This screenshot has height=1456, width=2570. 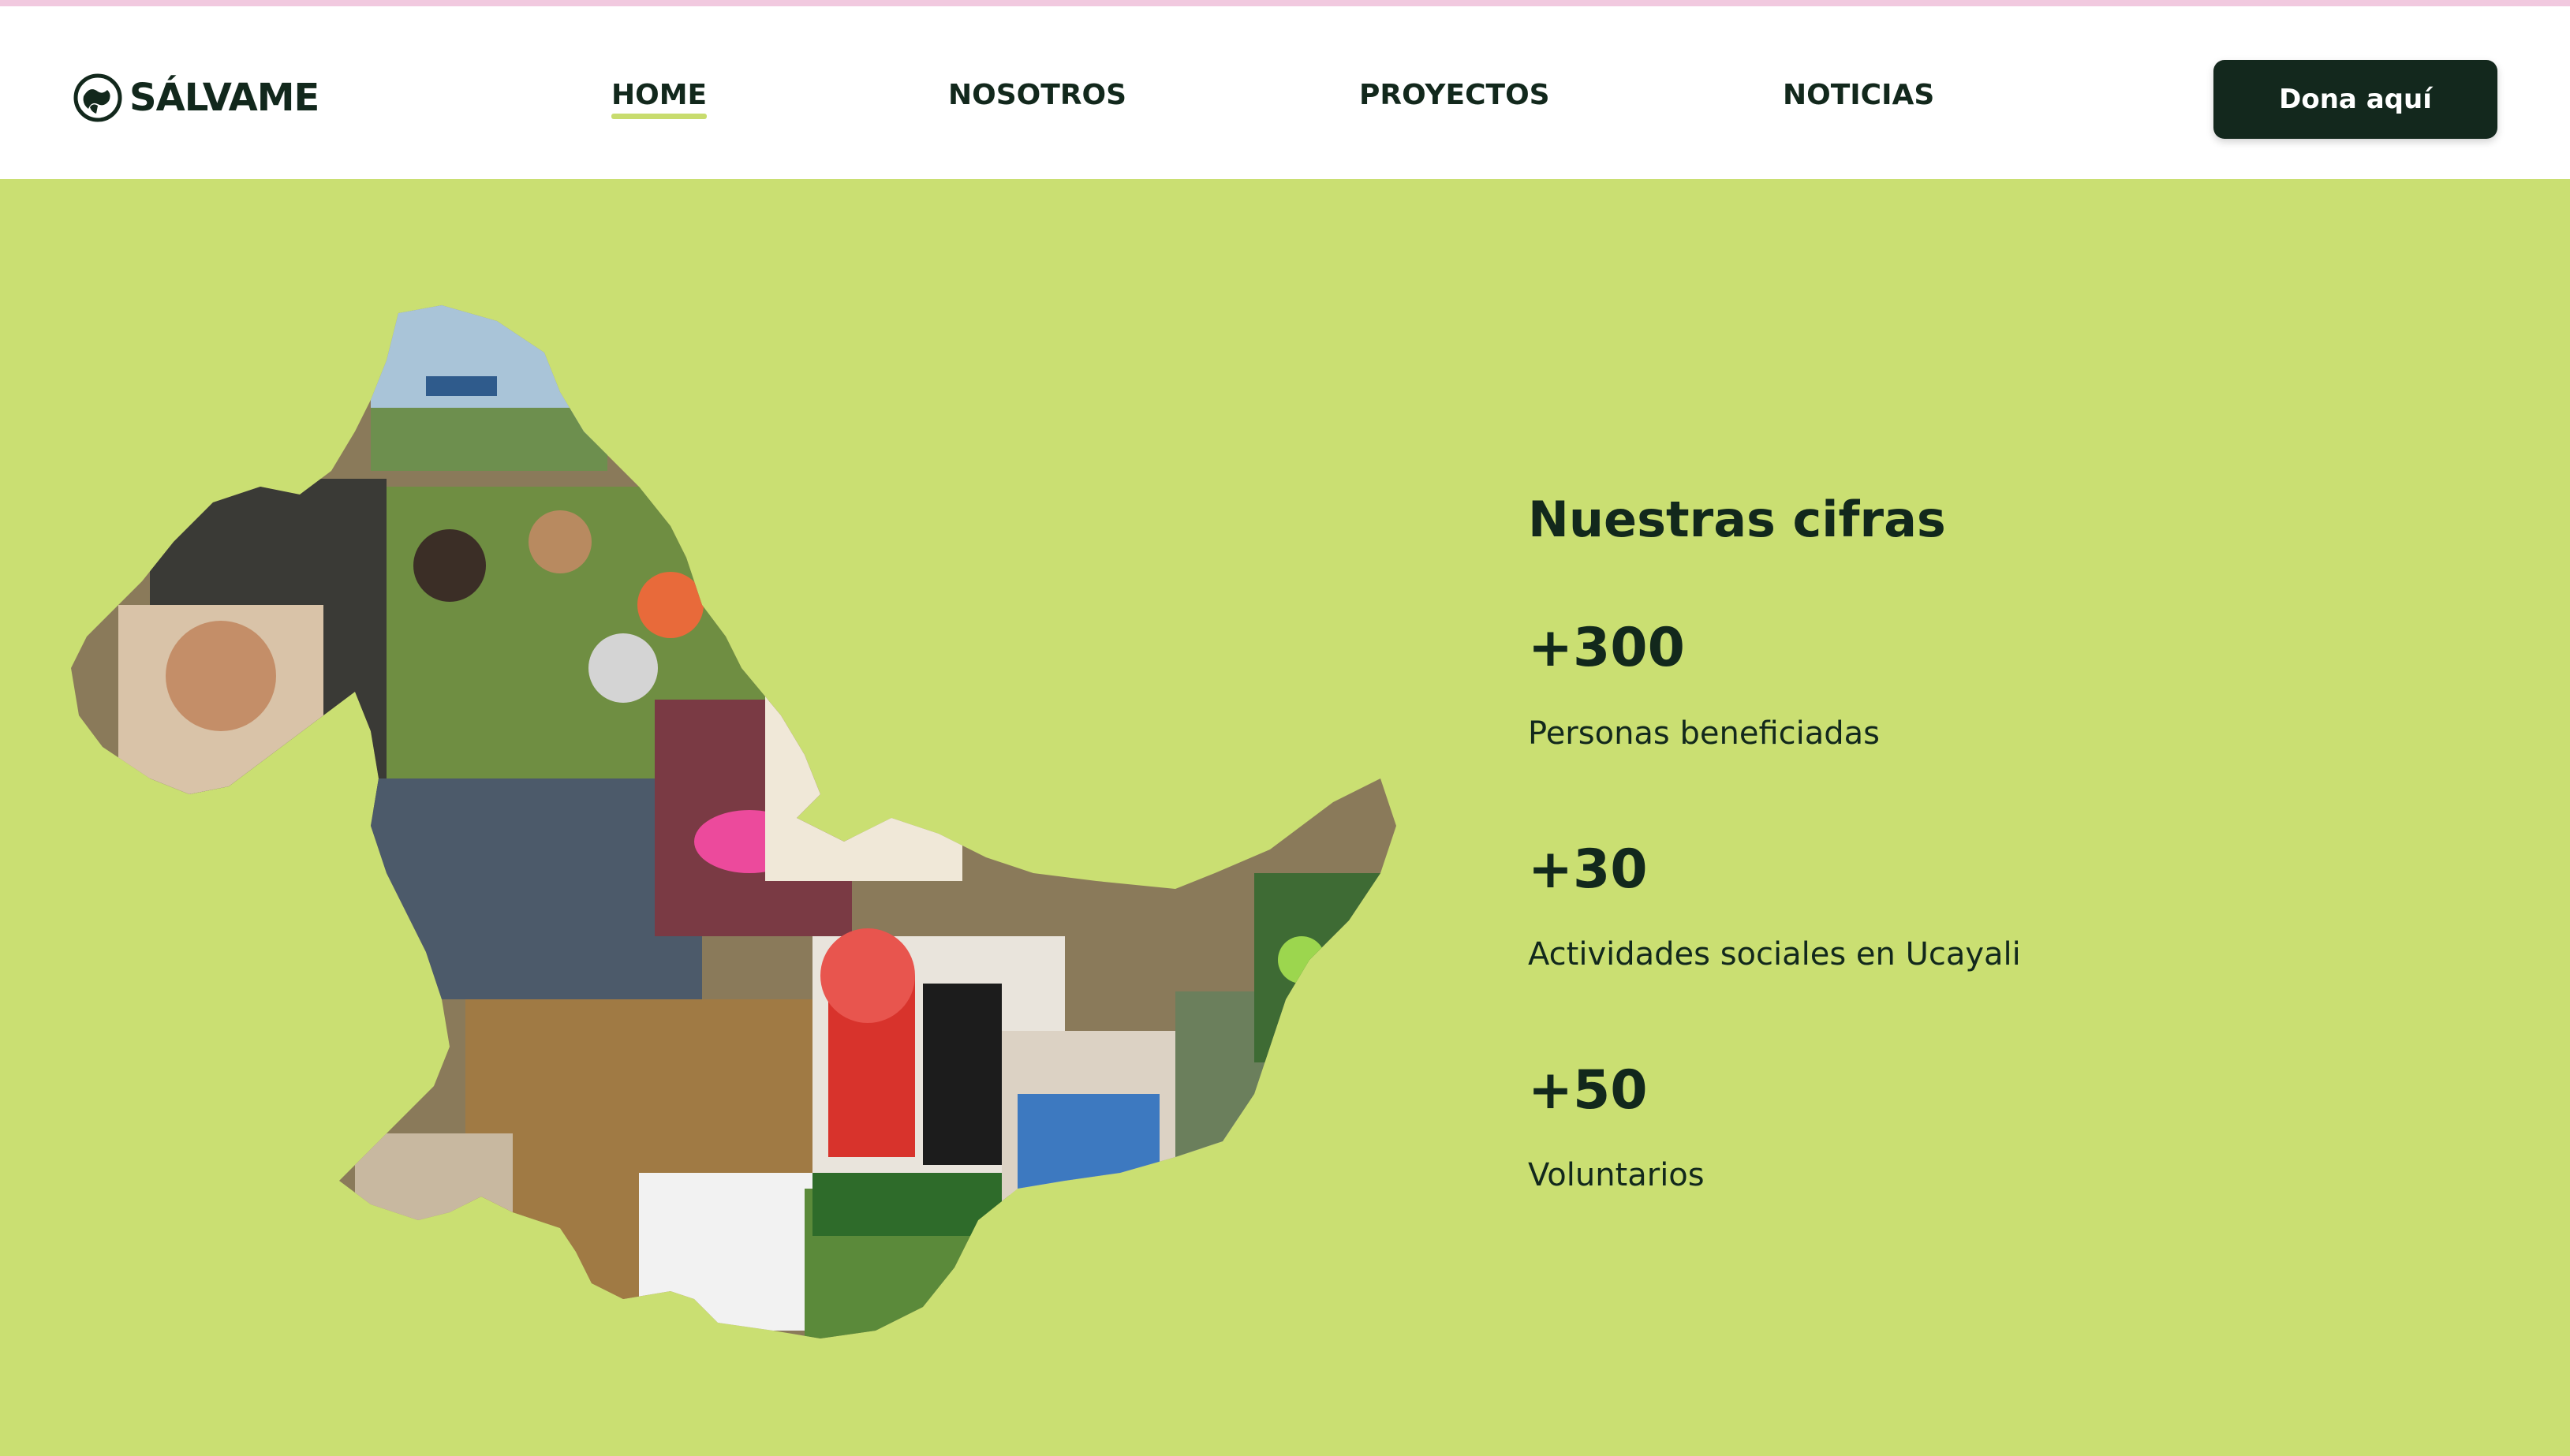 I want to click on nav-item-home: HOME, so click(x=659, y=99).